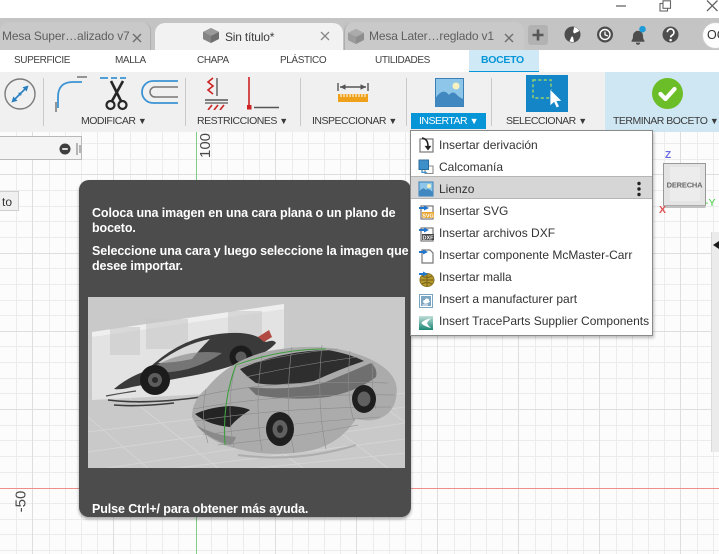 The height and width of the screenshot is (554, 719). Describe the element at coordinates (662, 210) in the screenshot. I see `svg-text: X` at that location.